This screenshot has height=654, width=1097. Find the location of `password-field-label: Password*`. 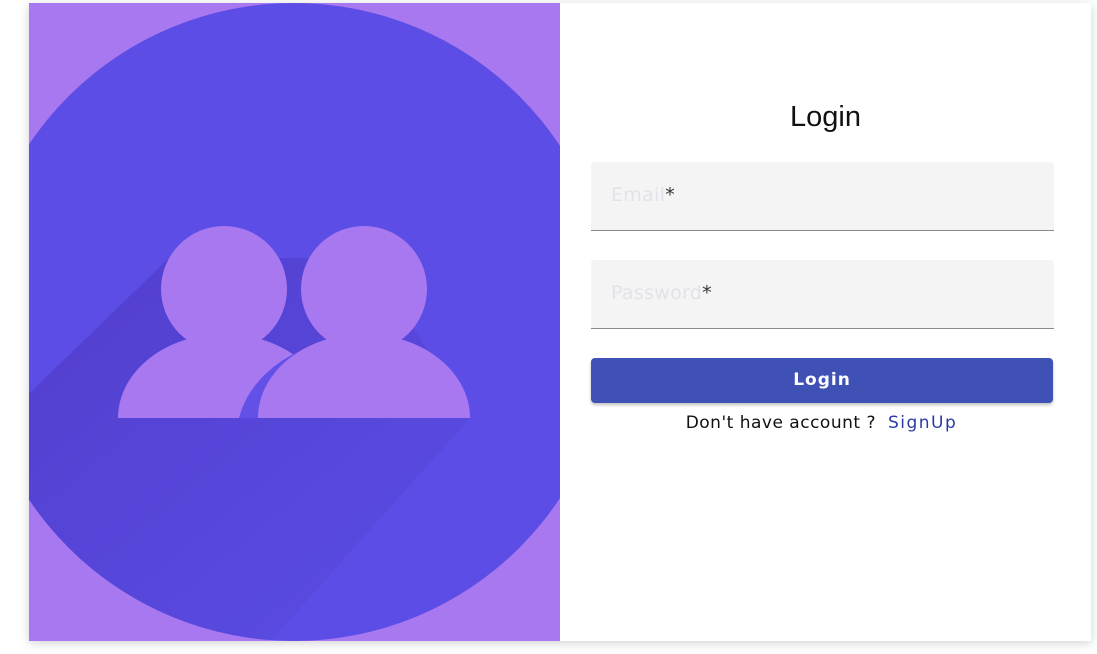

password-field-label: Password* is located at coordinates (661, 293).